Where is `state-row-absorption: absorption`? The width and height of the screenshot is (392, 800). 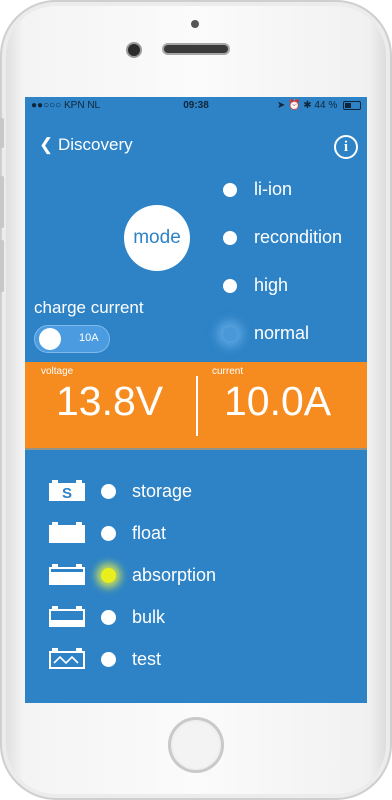
state-row-absorption: absorption is located at coordinates (196, 576).